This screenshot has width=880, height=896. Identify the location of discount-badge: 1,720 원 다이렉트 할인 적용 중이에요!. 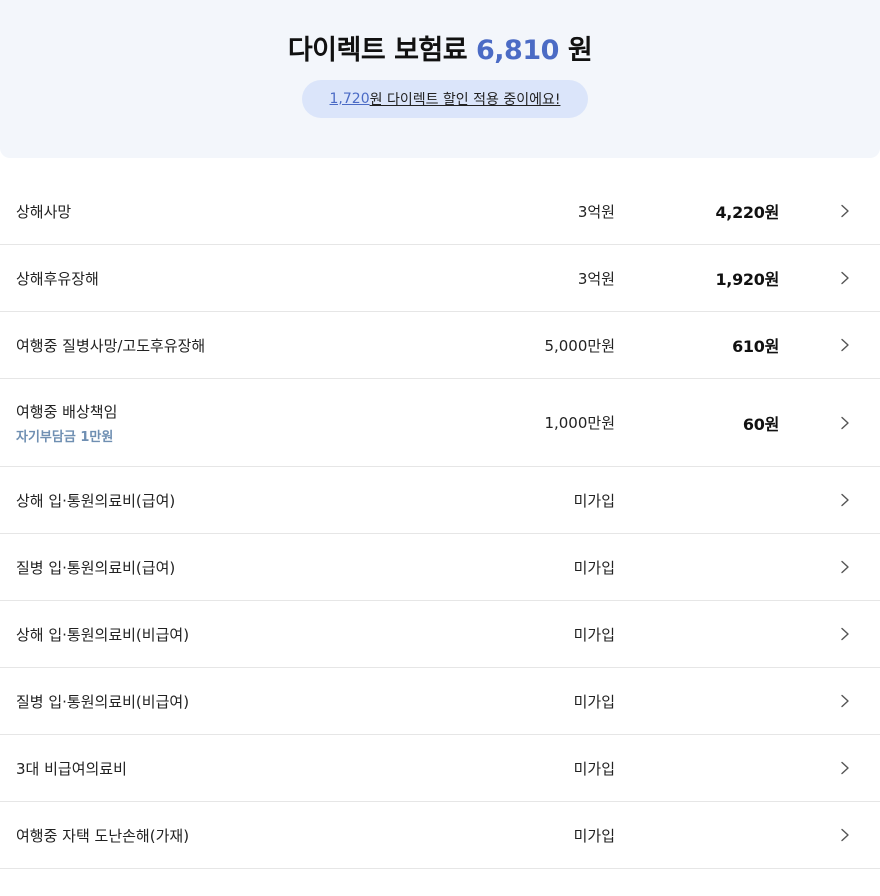
(445, 99).